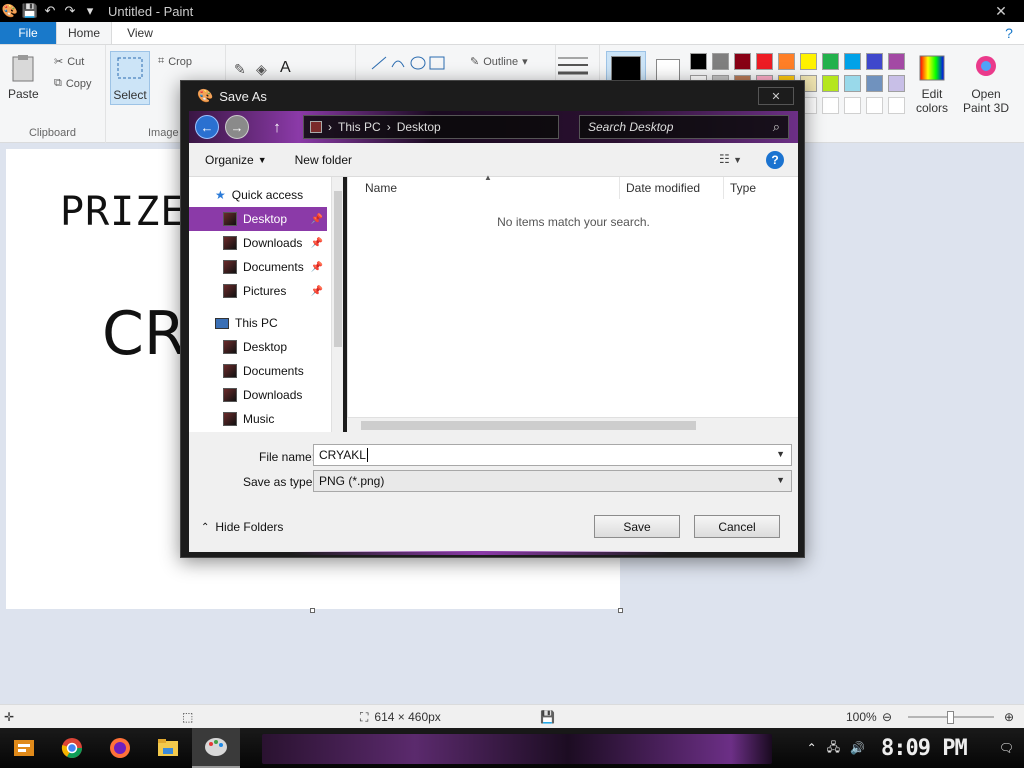  I want to click on network-icon: 🖧, so click(833, 748).